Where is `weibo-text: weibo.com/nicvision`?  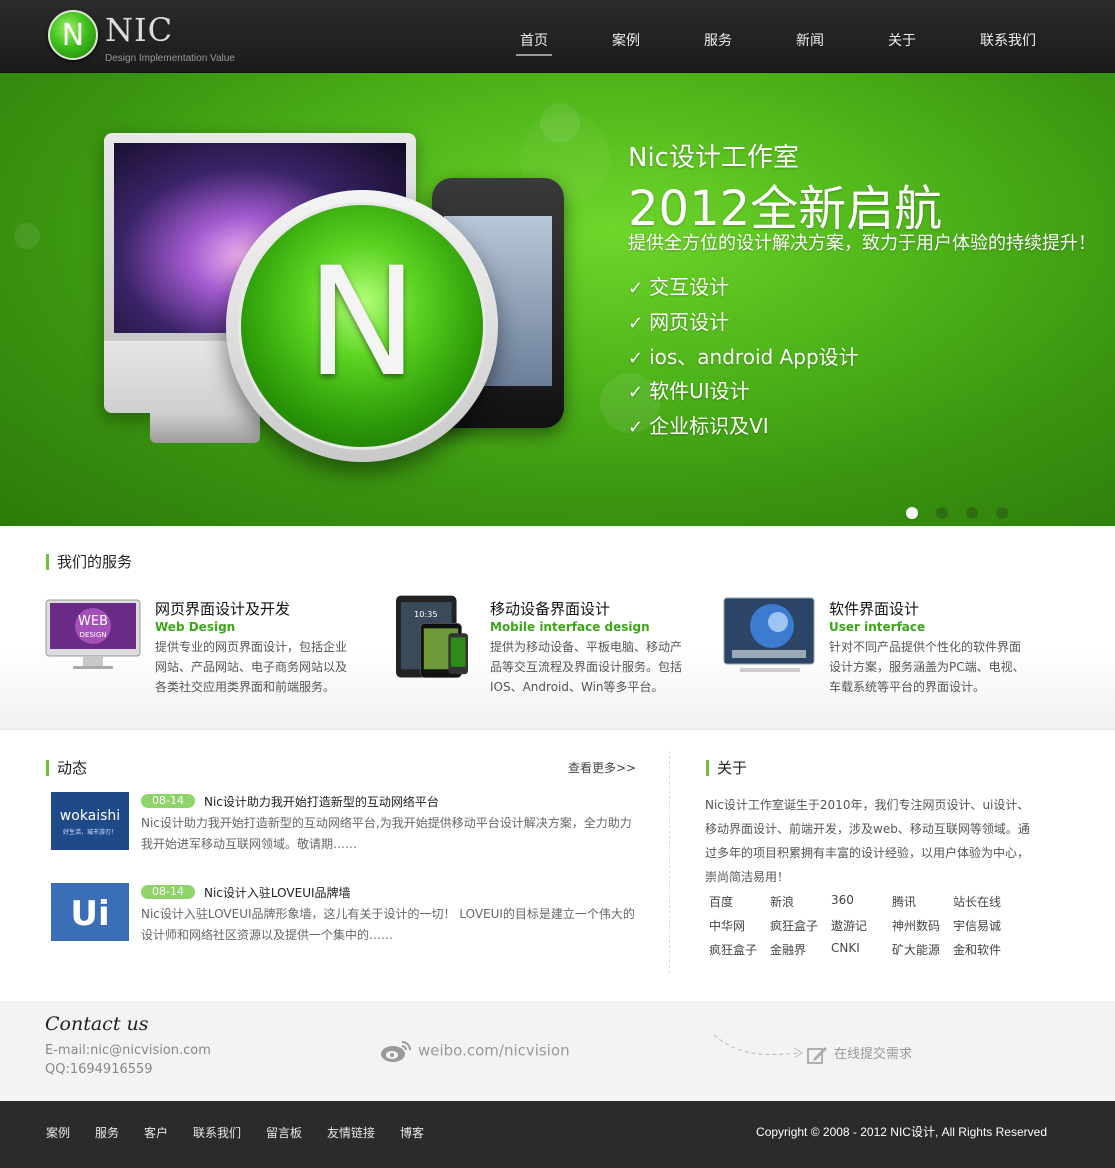 weibo-text: weibo.com/nicvision is located at coordinates (494, 1050).